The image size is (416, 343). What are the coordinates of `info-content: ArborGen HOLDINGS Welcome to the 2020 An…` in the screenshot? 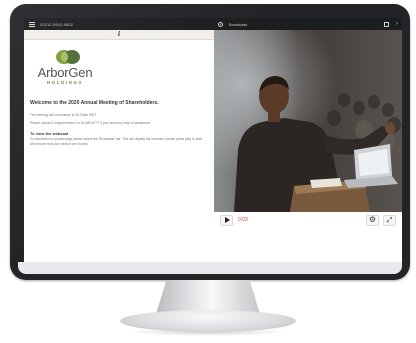 It's located at (119, 98).